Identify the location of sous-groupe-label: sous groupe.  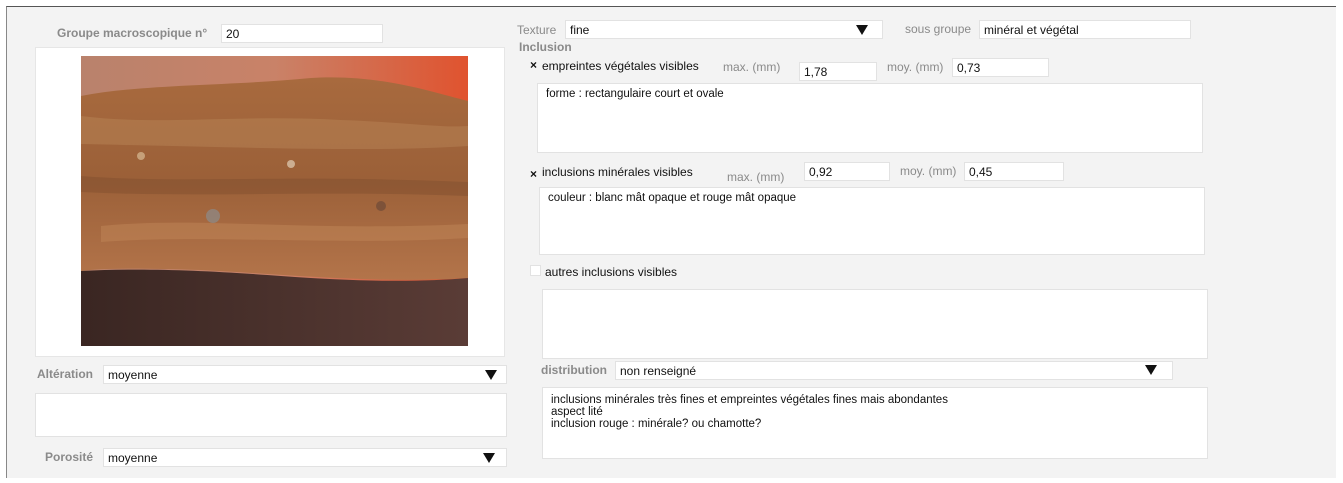
(938, 29).